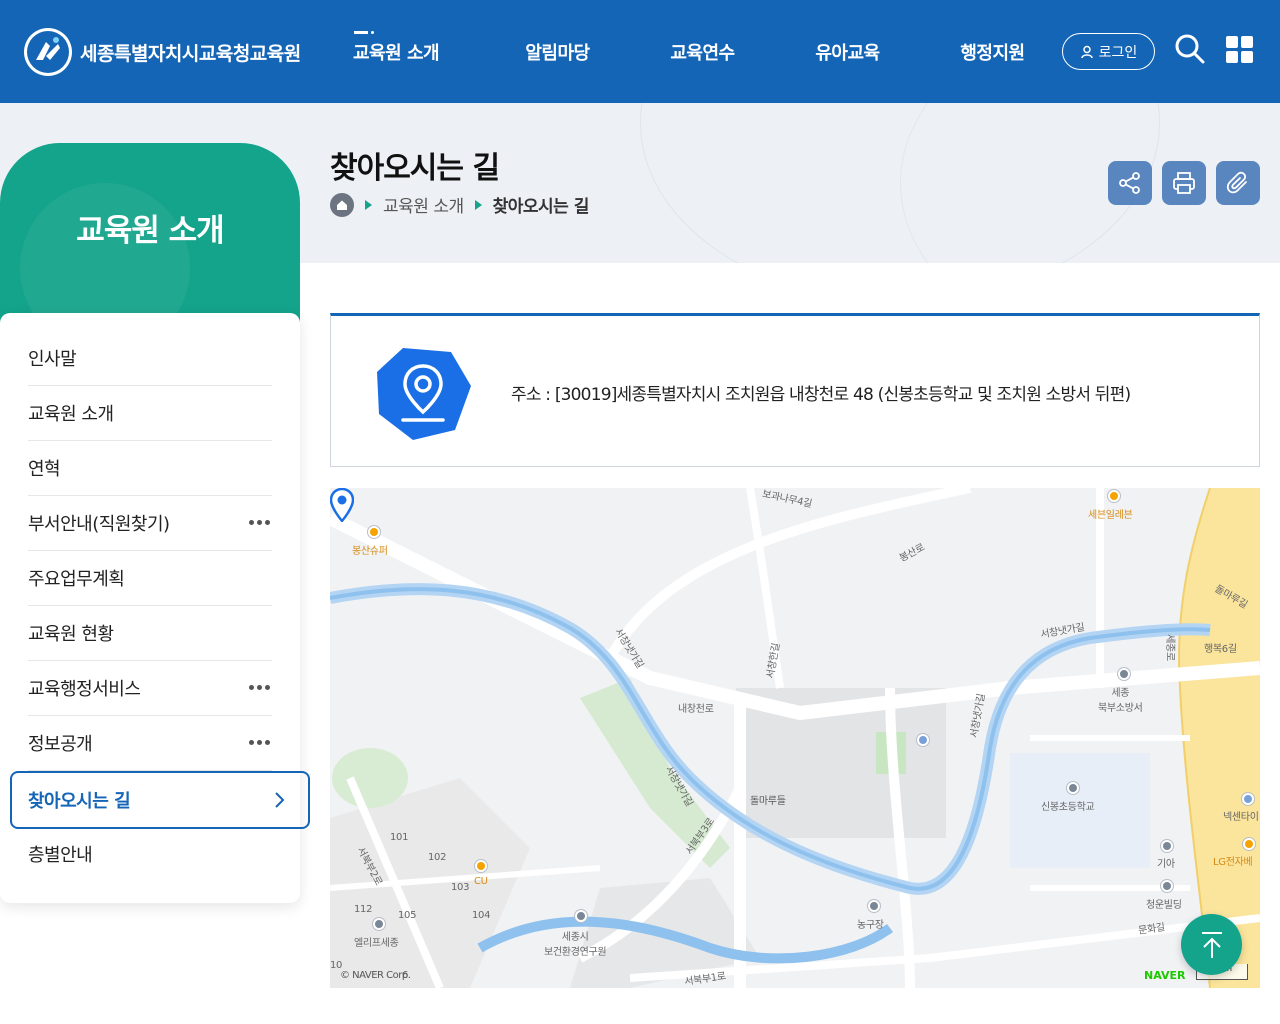 Image resolution: width=1280 pixels, height=1024 pixels. I want to click on map-label: LG전자베, so click(1233, 862).